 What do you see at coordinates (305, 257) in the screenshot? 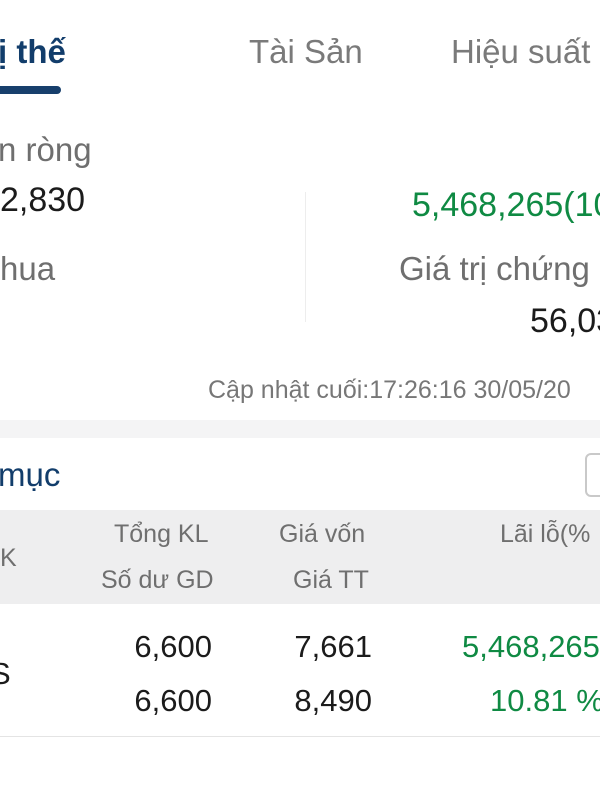
I see `summary-divider` at bounding box center [305, 257].